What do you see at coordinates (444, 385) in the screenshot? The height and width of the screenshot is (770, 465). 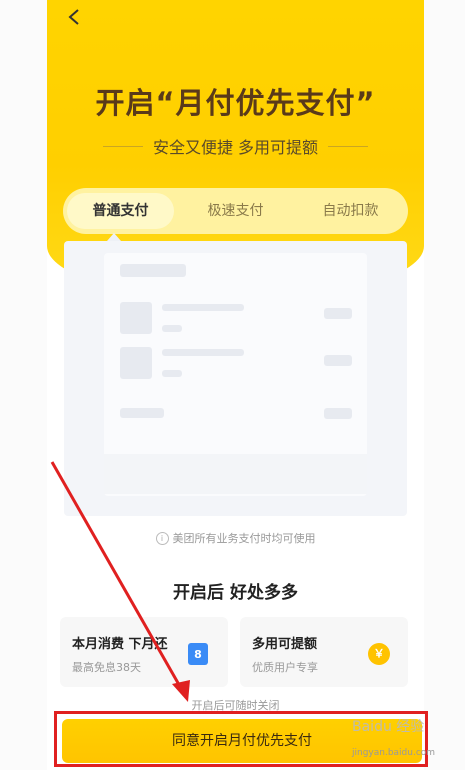 I see `right-margin` at bounding box center [444, 385].